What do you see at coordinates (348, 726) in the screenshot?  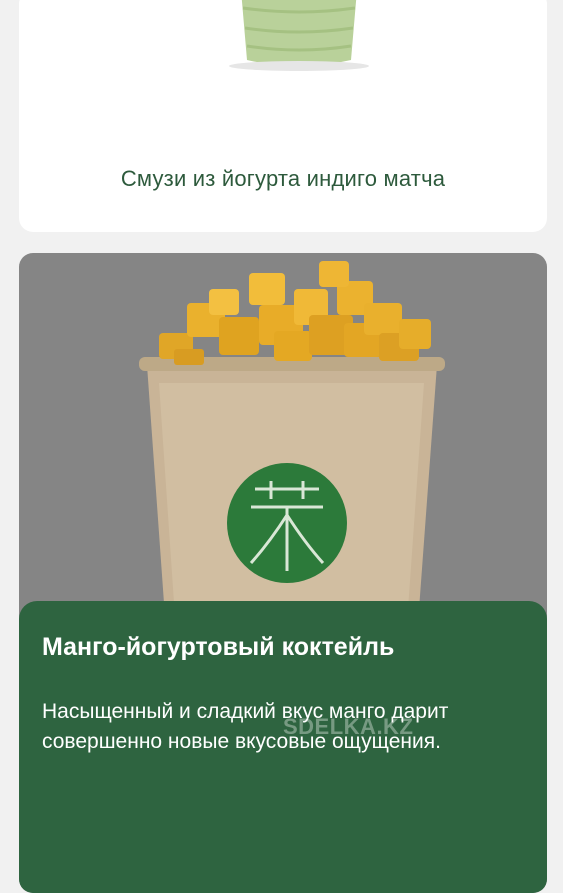 I see `watermark-text: SDELKA.KZ` at bounding box center [348, 726].